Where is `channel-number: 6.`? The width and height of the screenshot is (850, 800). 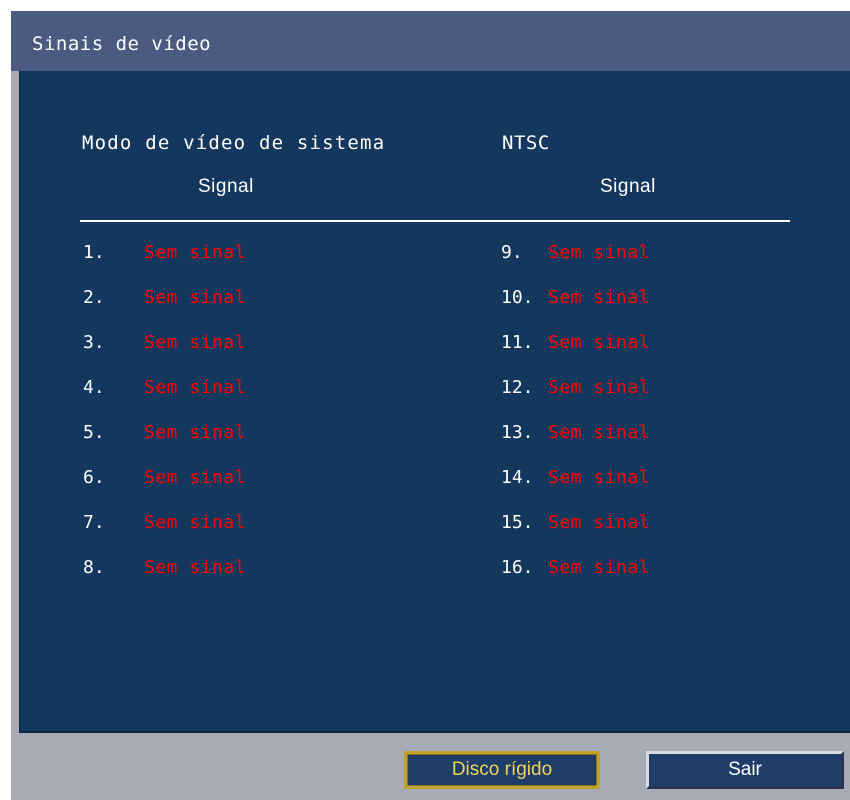
channel-number: 6. is located at coordinates (94, 477).